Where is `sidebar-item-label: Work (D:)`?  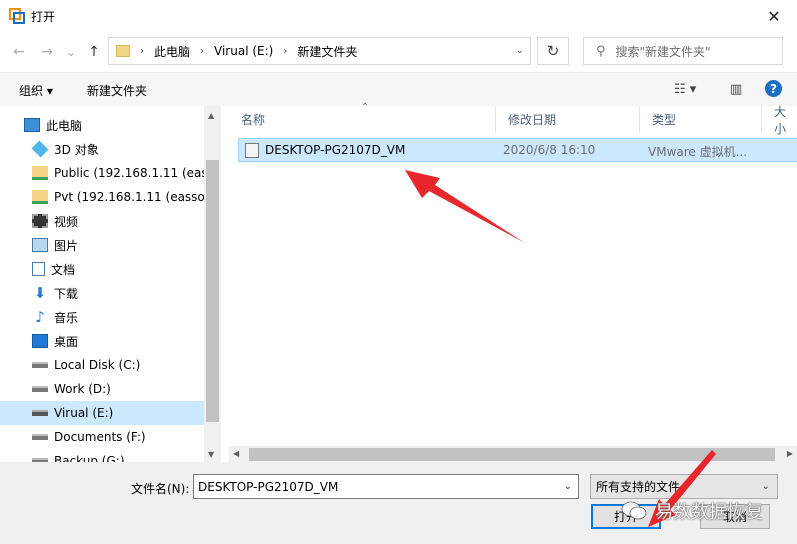 sidebar-item-label: Work (D:) is located at coordinates (82, 389).